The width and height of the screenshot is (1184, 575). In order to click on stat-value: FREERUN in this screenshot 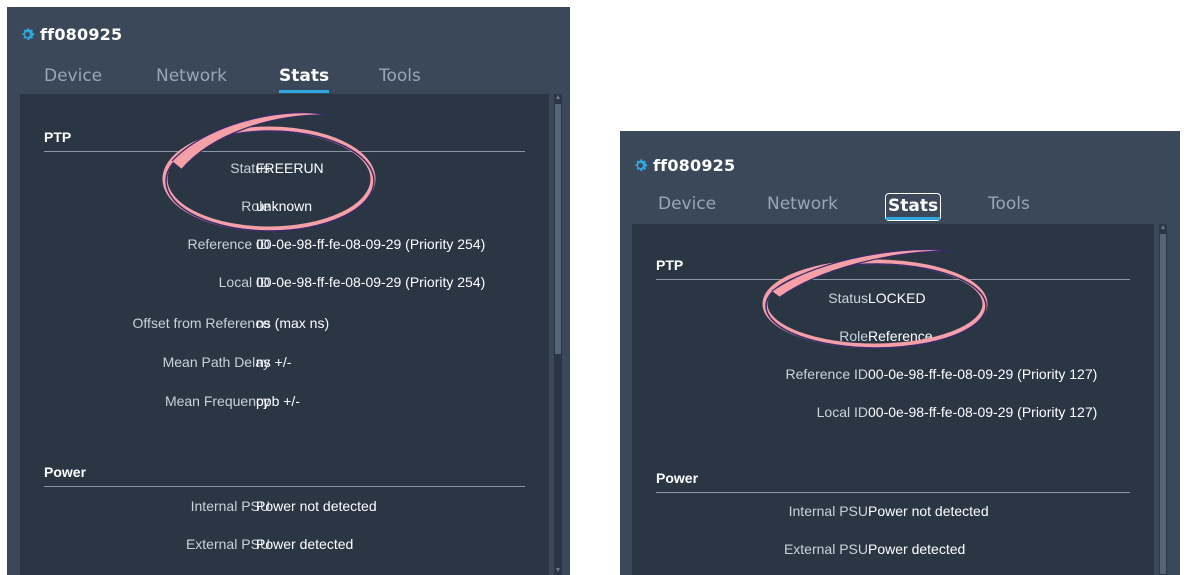, I will do `click(290, 168)`.